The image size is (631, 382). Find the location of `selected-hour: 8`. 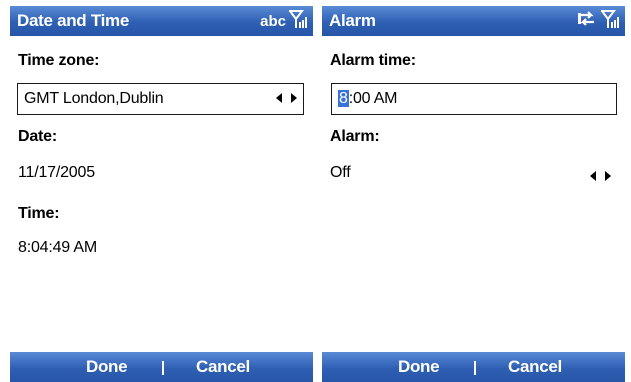

selected-hour: 8 is located at coordinates (343, 98).